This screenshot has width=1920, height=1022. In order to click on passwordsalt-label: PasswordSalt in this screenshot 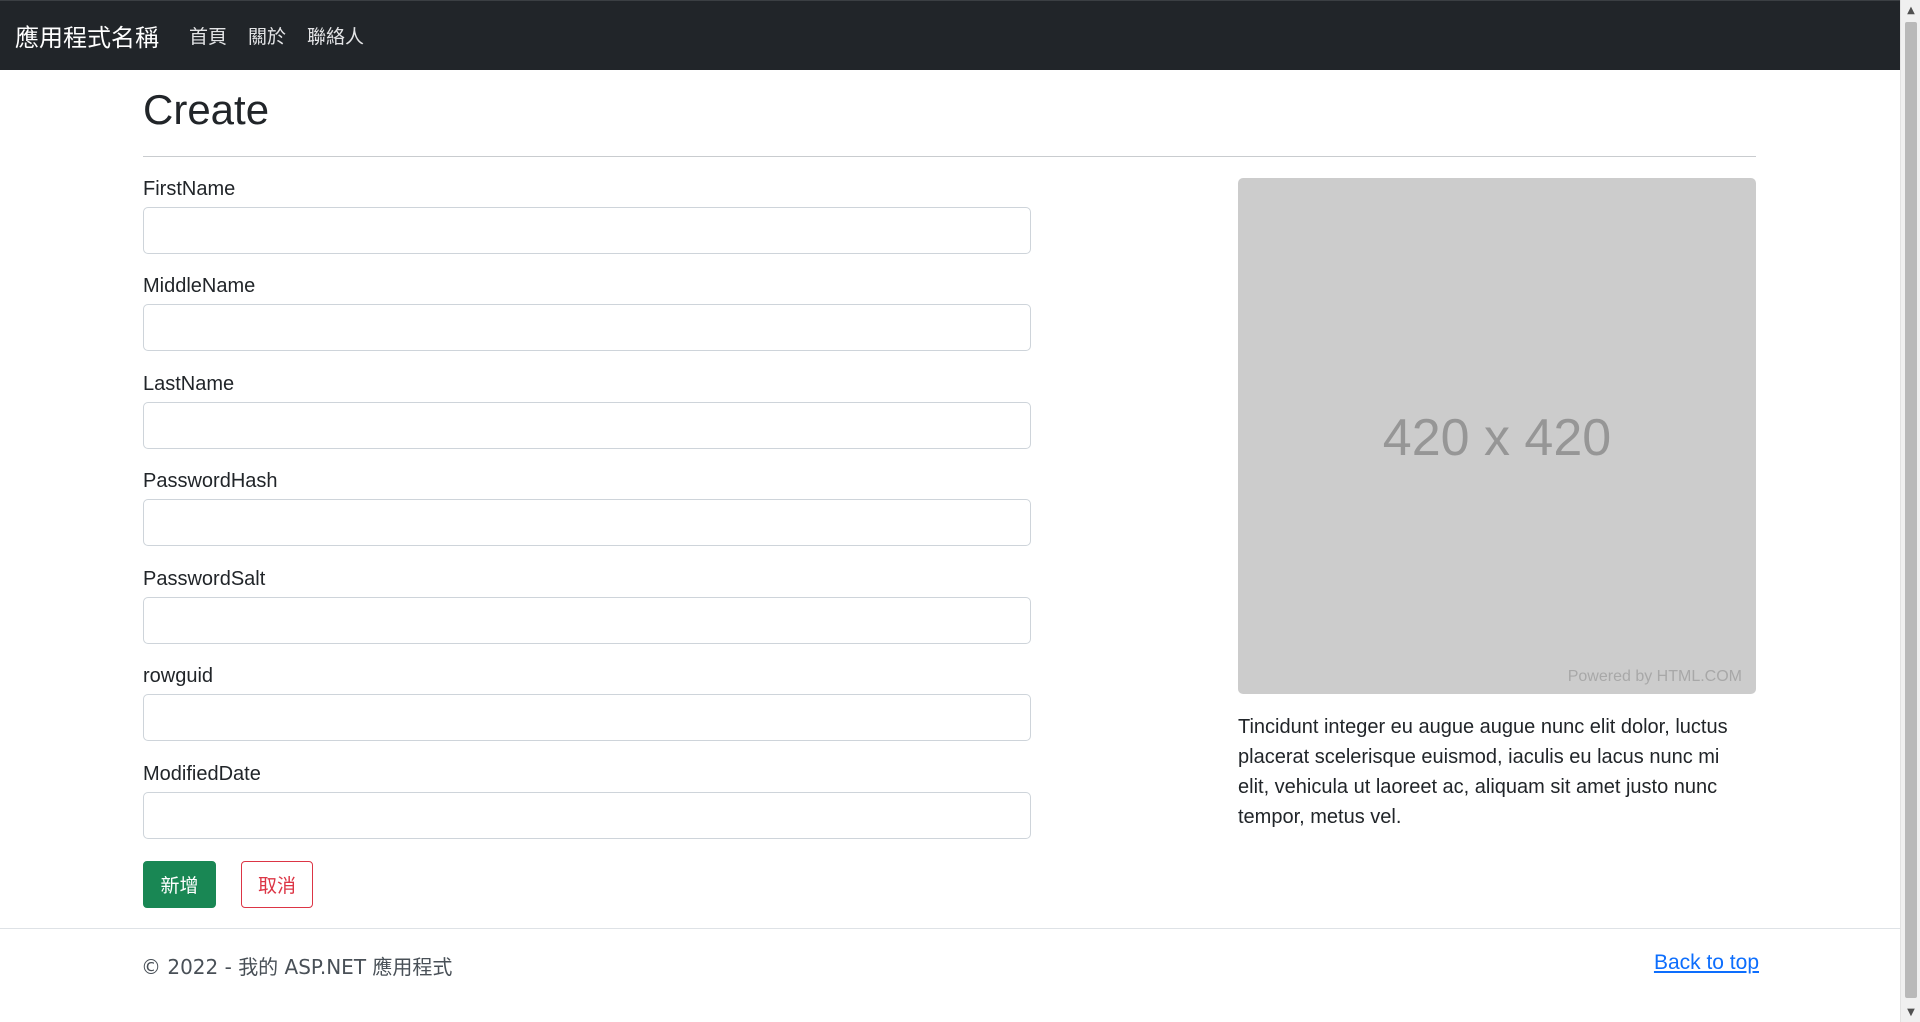, I will do `click(204, 579)`.